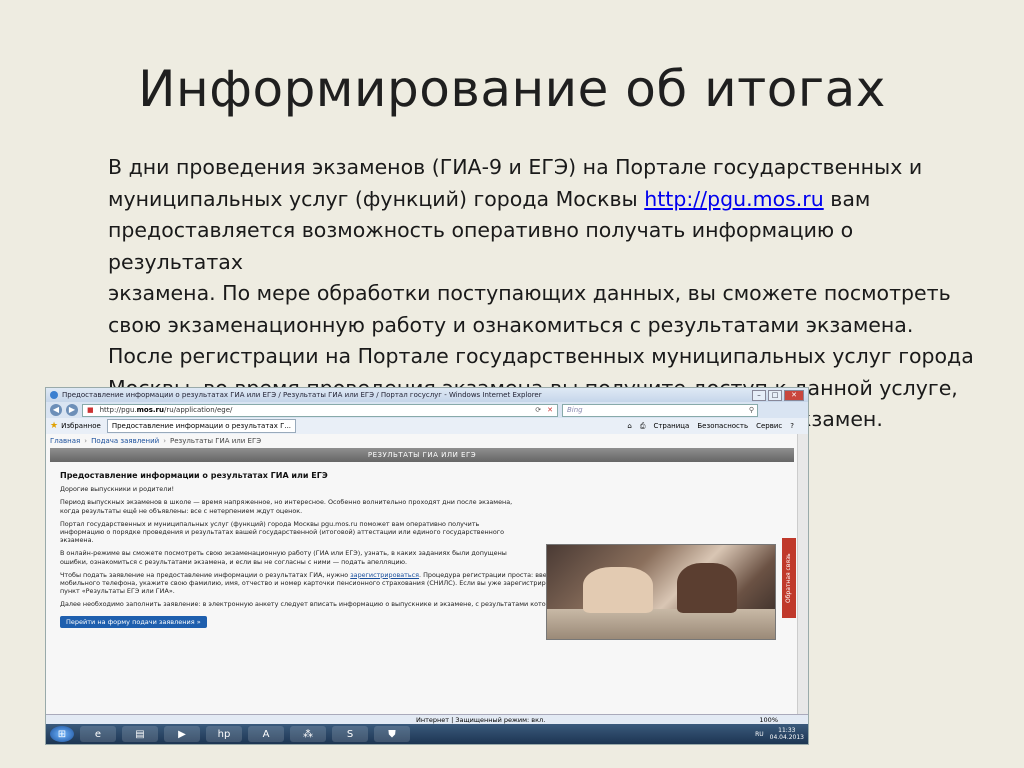 The image size is (1024, 768). What do you see at coordinates (671, 426) in the screenshot?
I see `cmd-page: Страница` at bounding box center [671, 426].